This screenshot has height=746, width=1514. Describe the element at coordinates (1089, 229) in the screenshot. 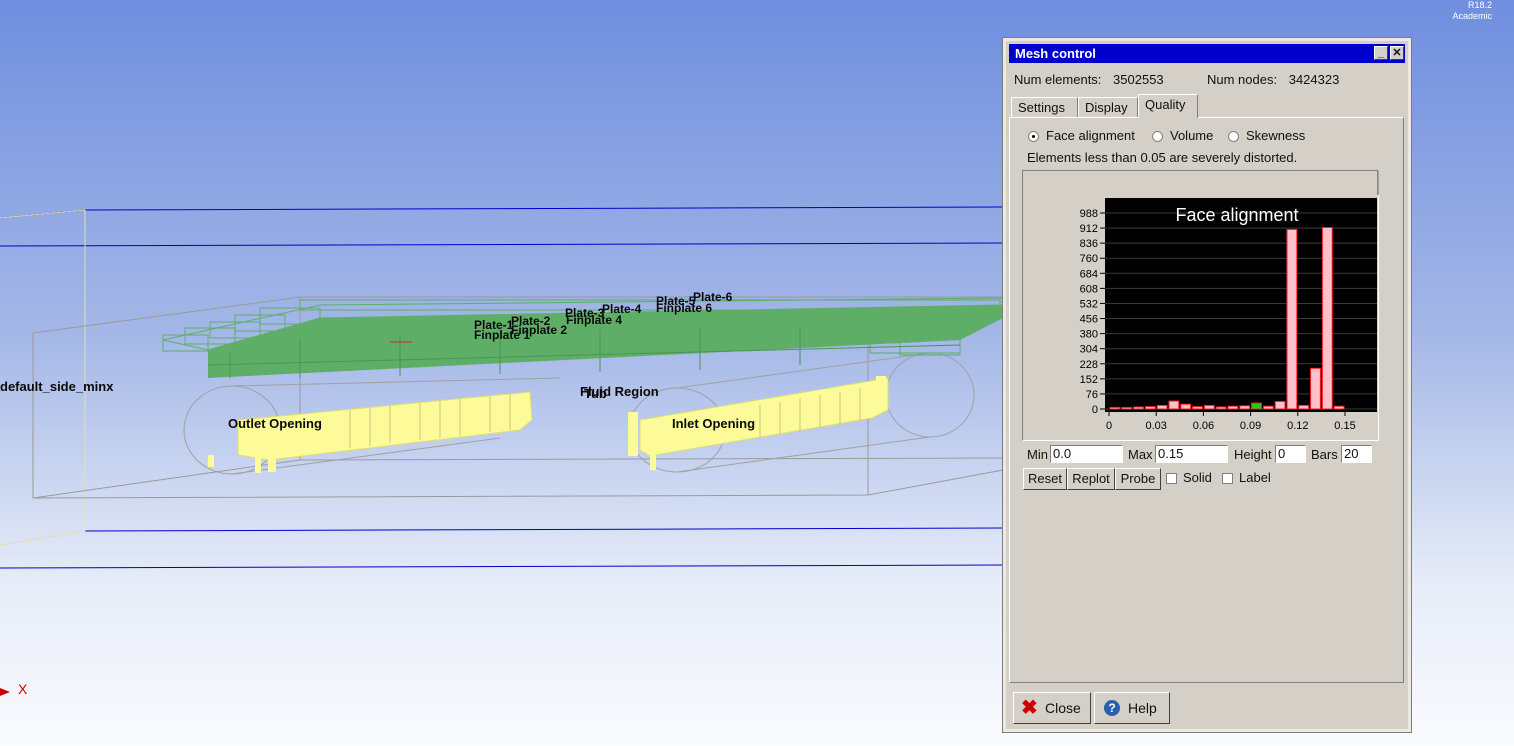

I see `y-tick-label: 912` at that location.